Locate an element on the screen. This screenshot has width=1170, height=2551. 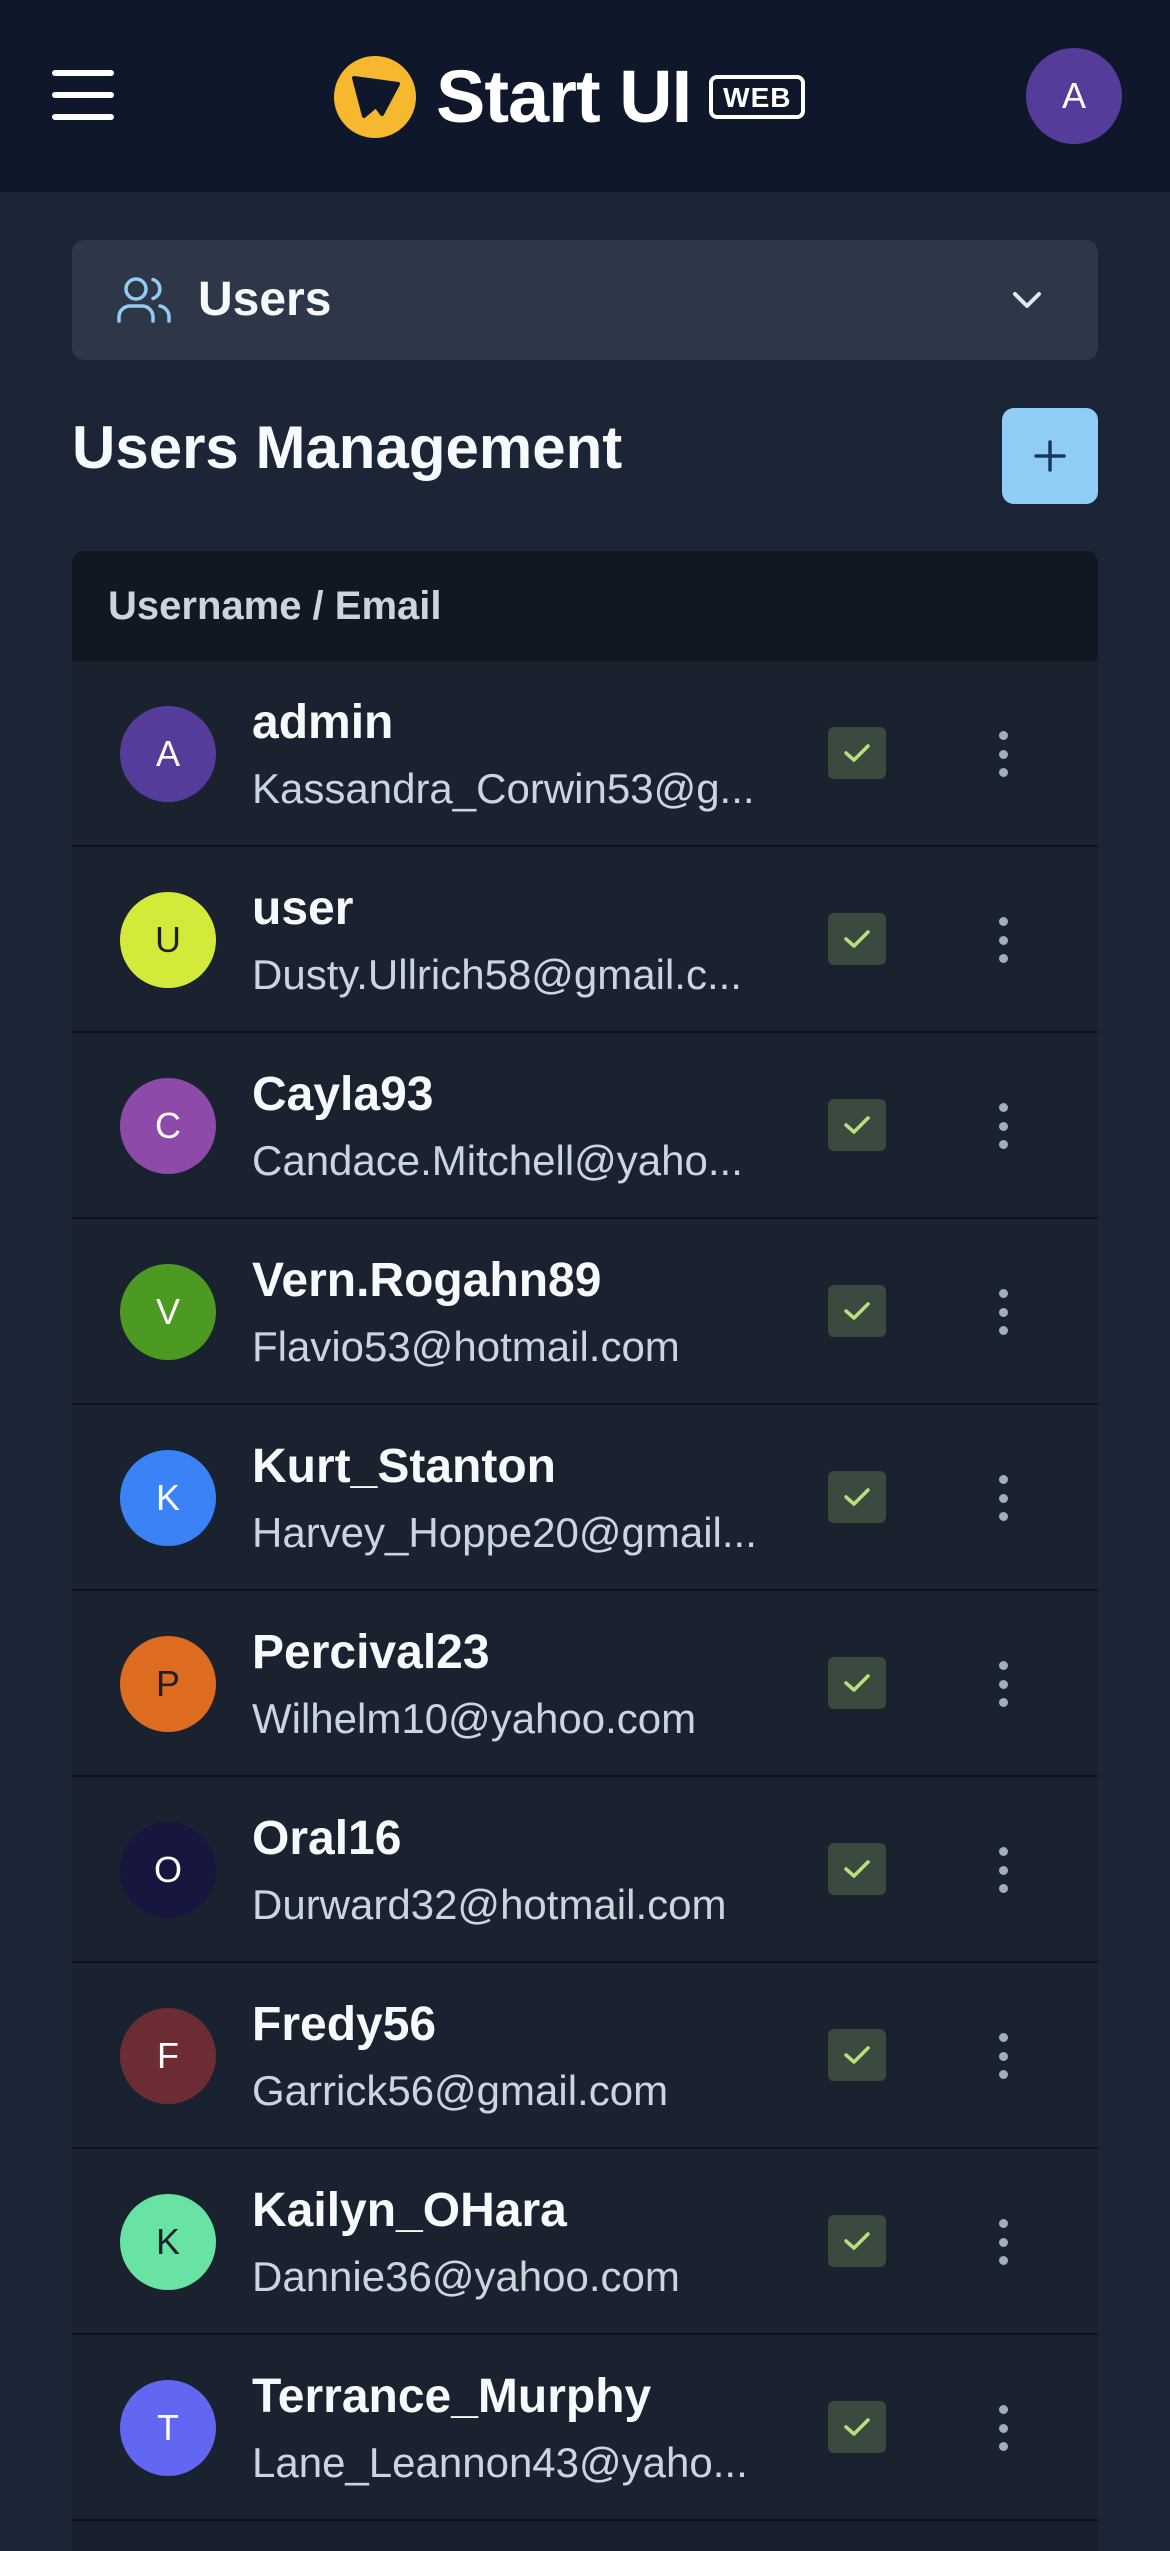
user-avatar: C is located at coordinates (168, 1126).